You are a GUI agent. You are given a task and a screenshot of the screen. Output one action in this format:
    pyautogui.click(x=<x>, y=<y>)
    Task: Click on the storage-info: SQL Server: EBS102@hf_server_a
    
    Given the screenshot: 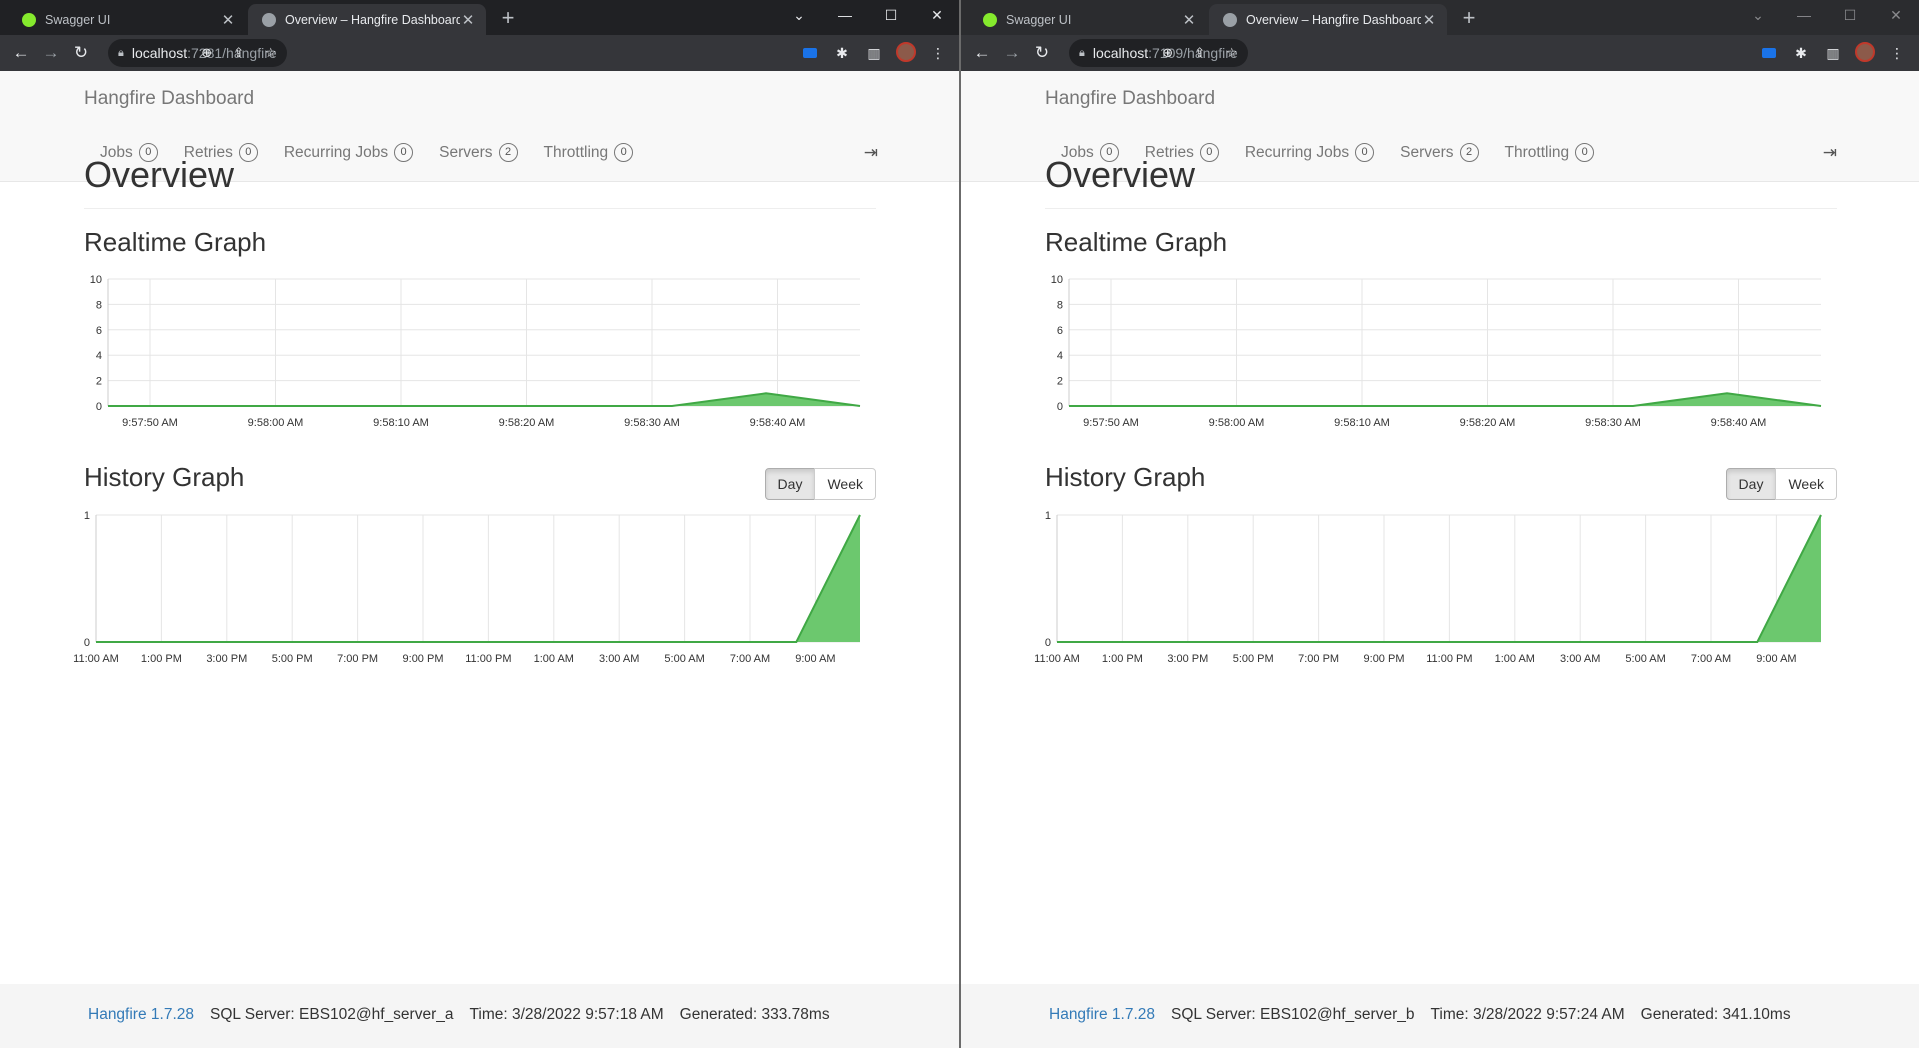 What is the action you would take?
    pyautogui.click(x=332, y=1014)
    